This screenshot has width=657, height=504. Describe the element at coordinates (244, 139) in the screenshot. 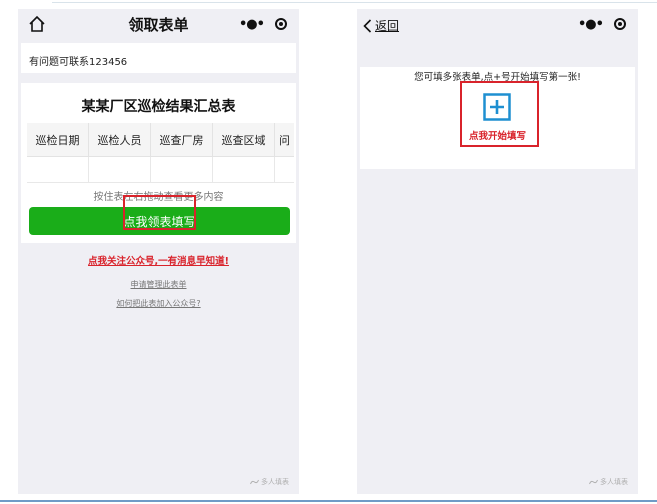

I see `column-header: 巡查区域` at that location.